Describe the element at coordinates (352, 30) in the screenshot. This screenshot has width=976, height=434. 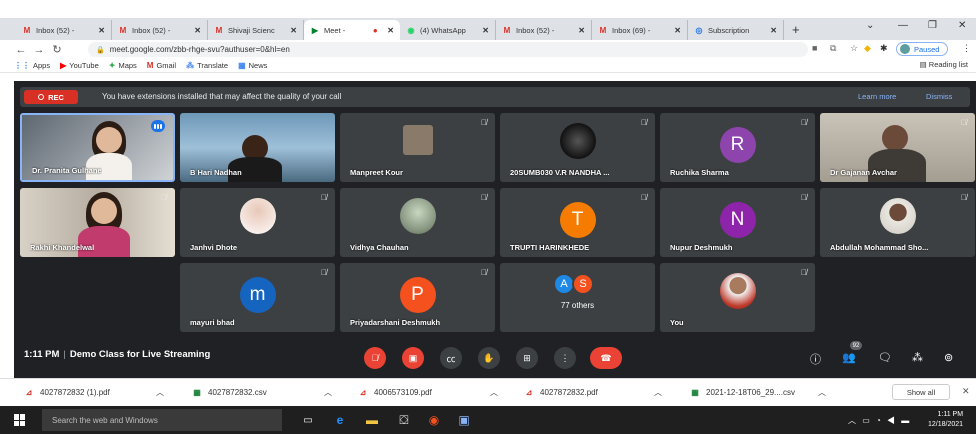
I see `tab-3: ▶ Meet - ● ✕` at that location.